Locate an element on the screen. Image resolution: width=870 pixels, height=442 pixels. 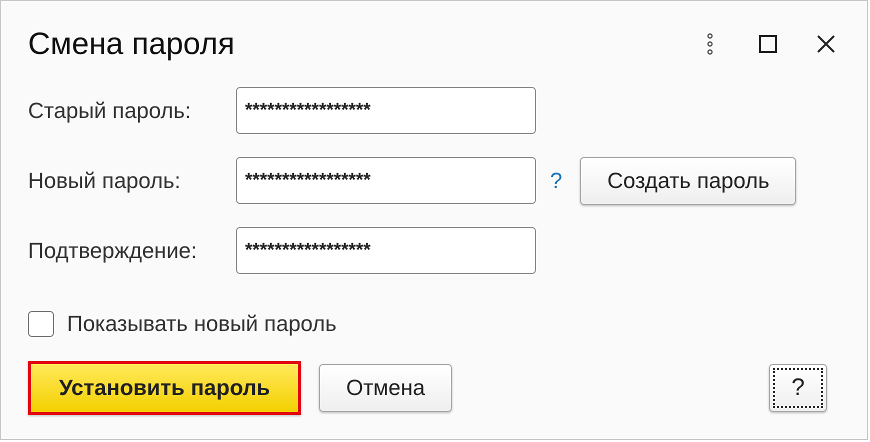
generate-password-button: Создать пароль is located at coordinates (688, 180).